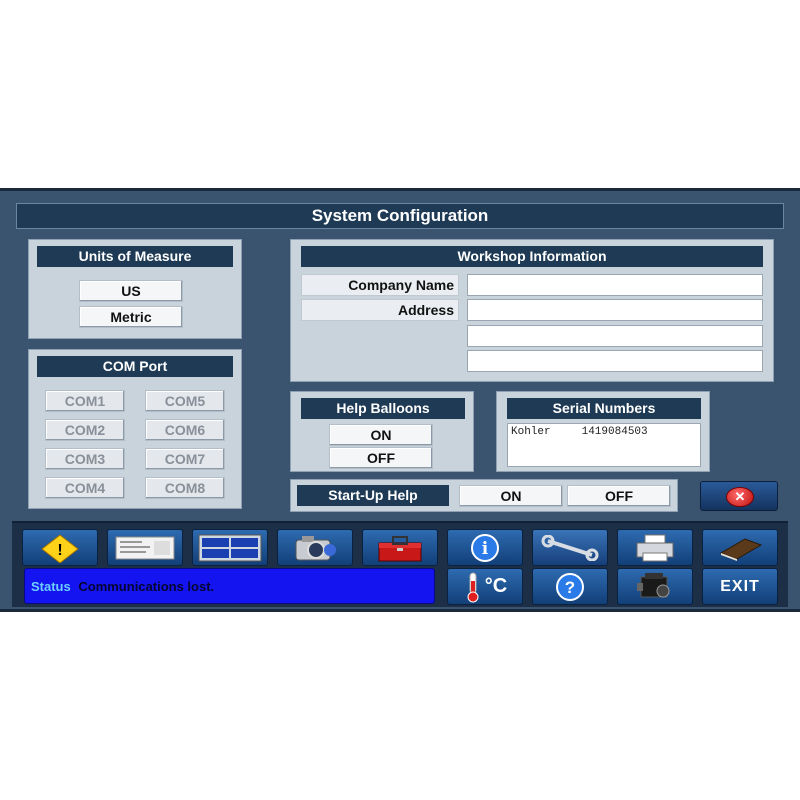 Image resolution: width=800 pixels, height=800 pixels. What do you see at coordinates (615, 310) in the screenshot?
I see `address-line-1-field` at bounding box center [615, 310].